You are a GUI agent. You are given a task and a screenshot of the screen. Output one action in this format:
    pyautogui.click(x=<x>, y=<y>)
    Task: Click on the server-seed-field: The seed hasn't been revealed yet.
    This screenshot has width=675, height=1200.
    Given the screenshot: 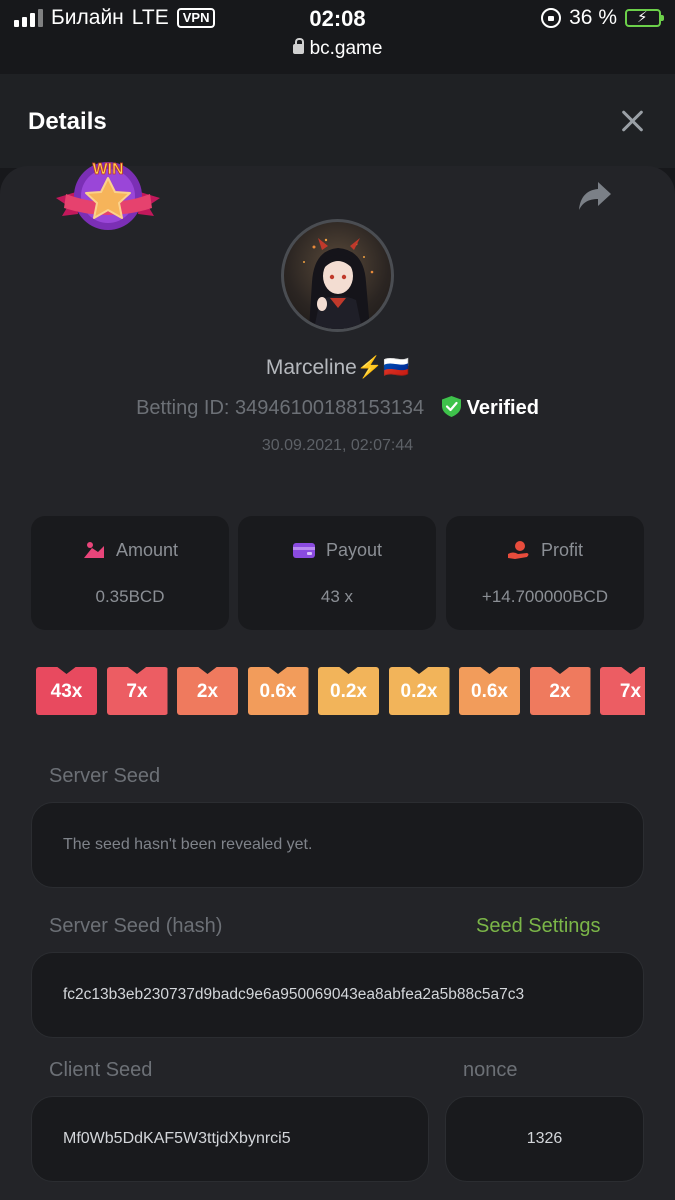 What is the action you would take?
    pyautogui.click(x=337, y=845)
    